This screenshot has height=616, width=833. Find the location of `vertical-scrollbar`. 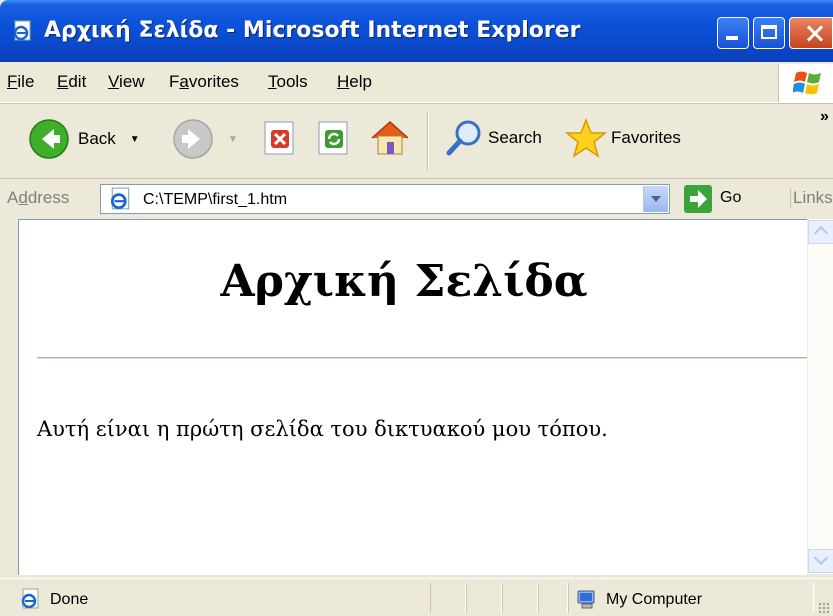

vertical-scrollbar is located at coordinates (820, 396).